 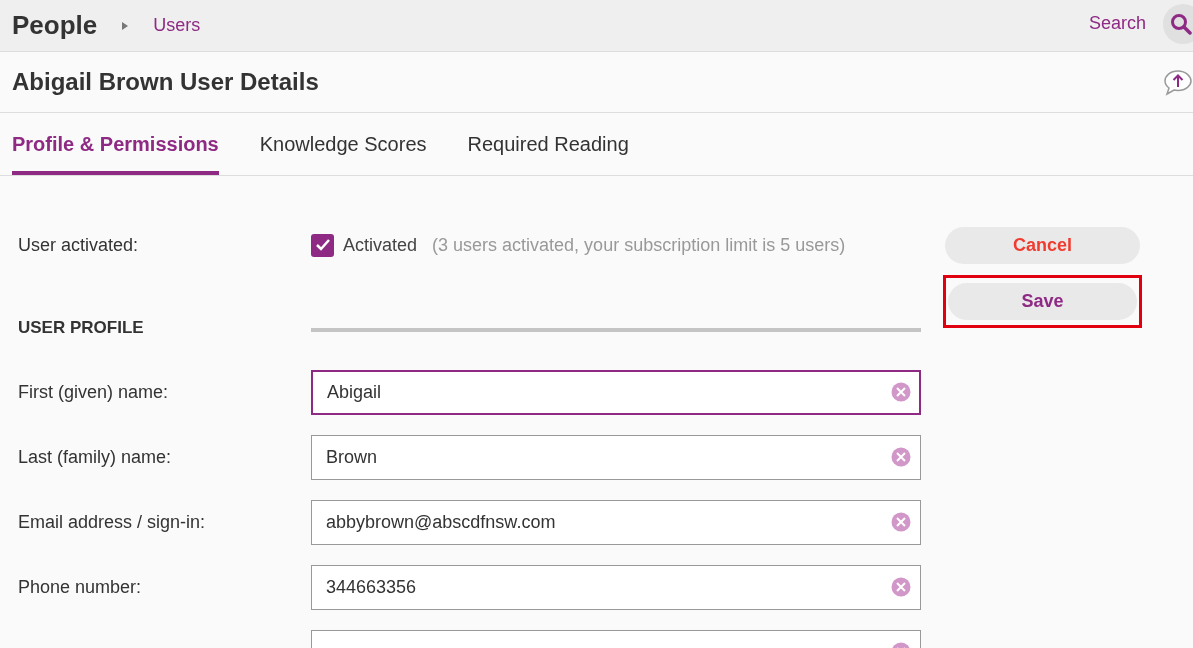 What do you see at coordinates (1178, 83) in the screenshot?
I see `upload-bubble-icon` at bounding box center [1178, 83].